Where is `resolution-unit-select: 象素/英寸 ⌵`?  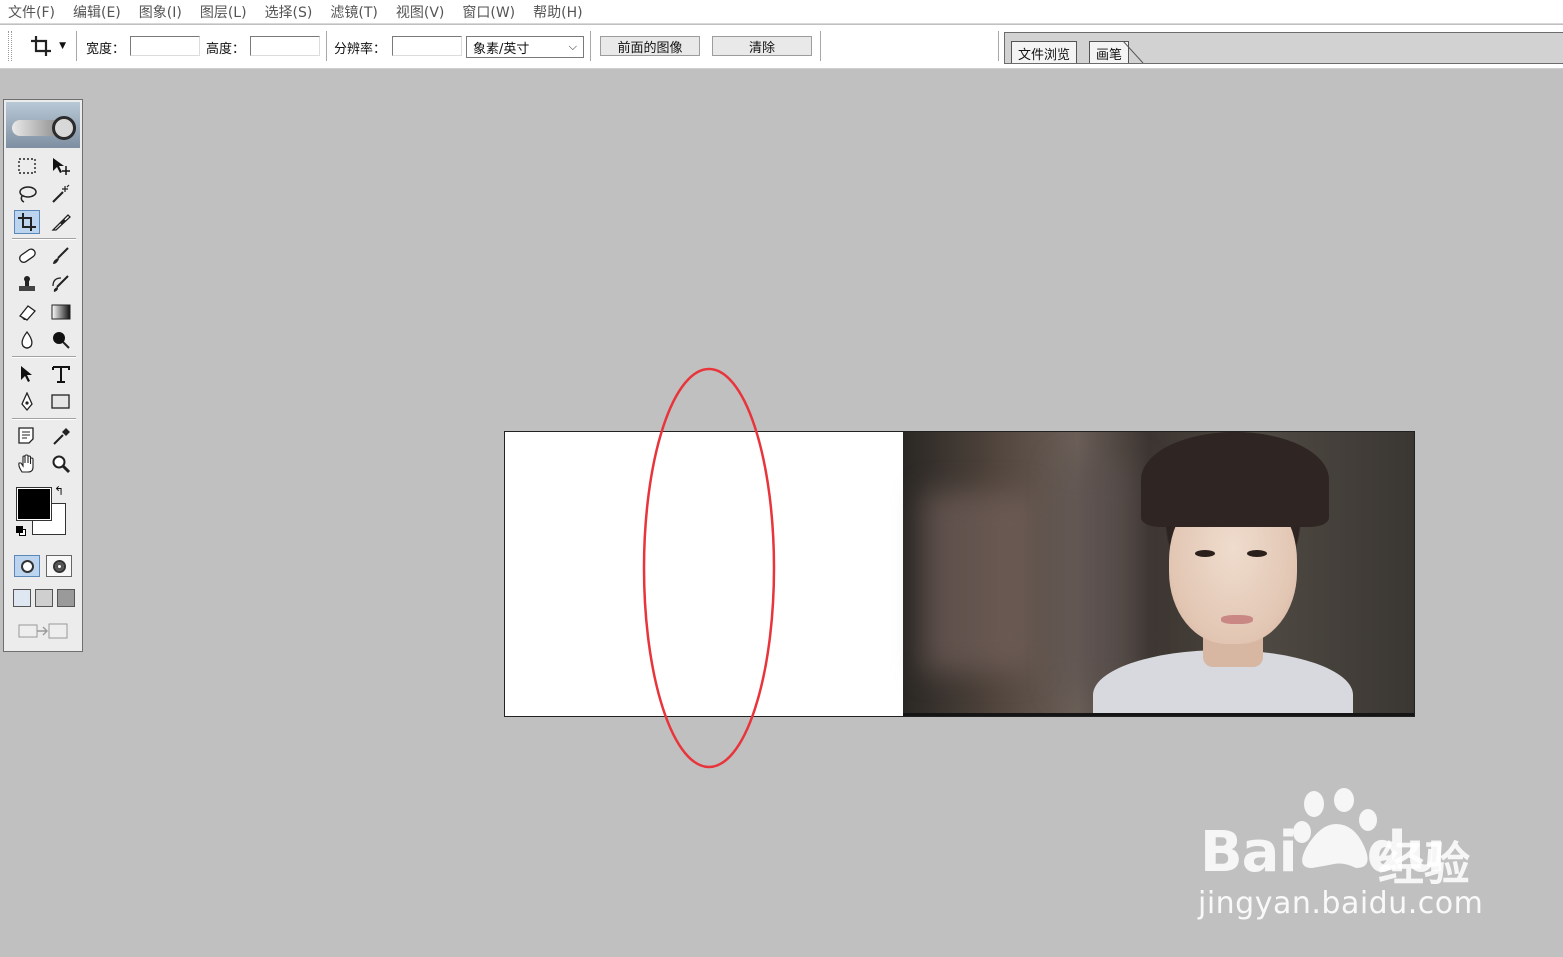 resolution-unit-select: 象素/英寸 ⌵ is located at coordinates (525, 47).